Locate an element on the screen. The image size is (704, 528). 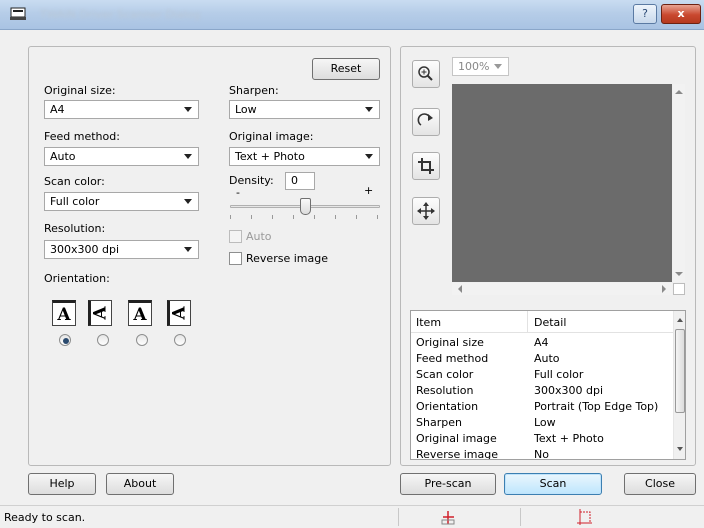
row-item-cell: Resolution is located at coordinates (445, 390).